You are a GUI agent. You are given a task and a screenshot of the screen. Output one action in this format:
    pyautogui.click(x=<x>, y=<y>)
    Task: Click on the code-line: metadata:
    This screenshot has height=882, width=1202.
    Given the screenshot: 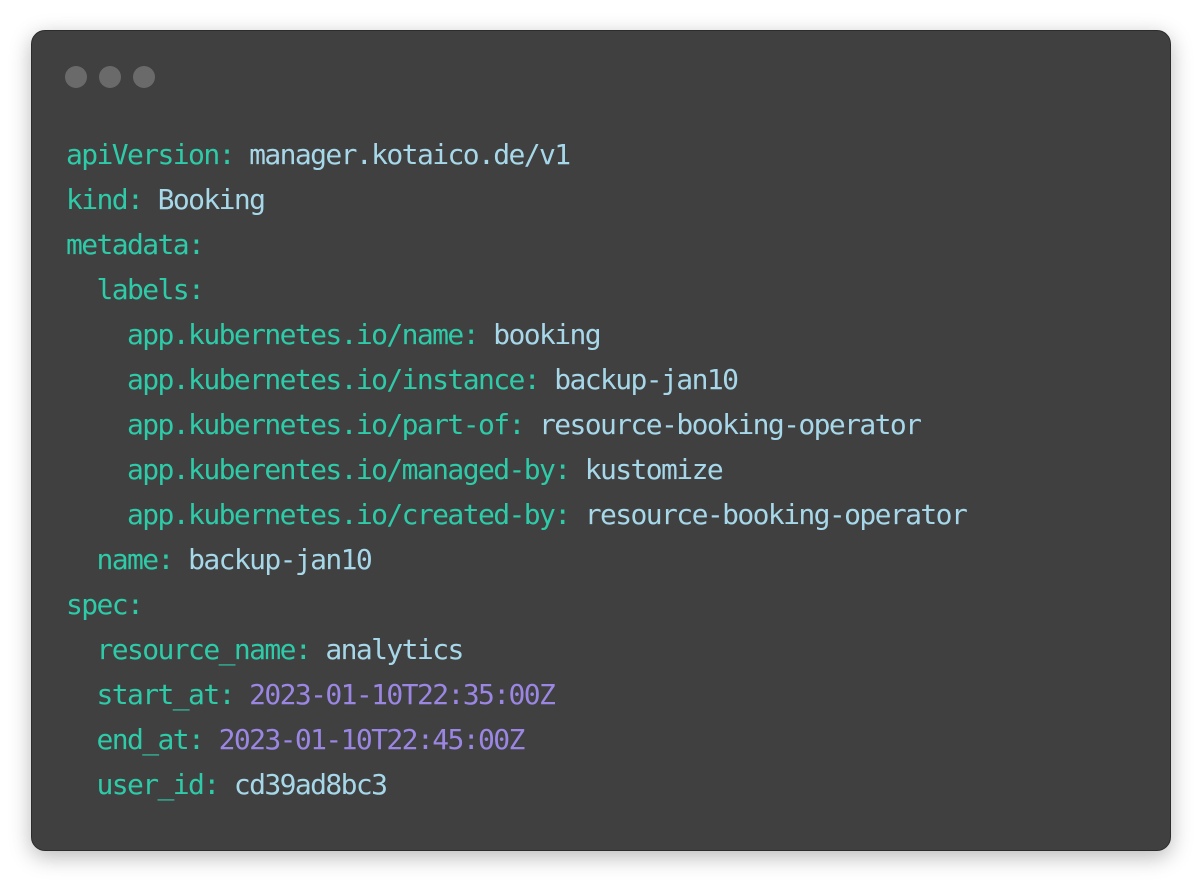 What is the action you would take?
    pyautogui.click(x=516, y=244)
    